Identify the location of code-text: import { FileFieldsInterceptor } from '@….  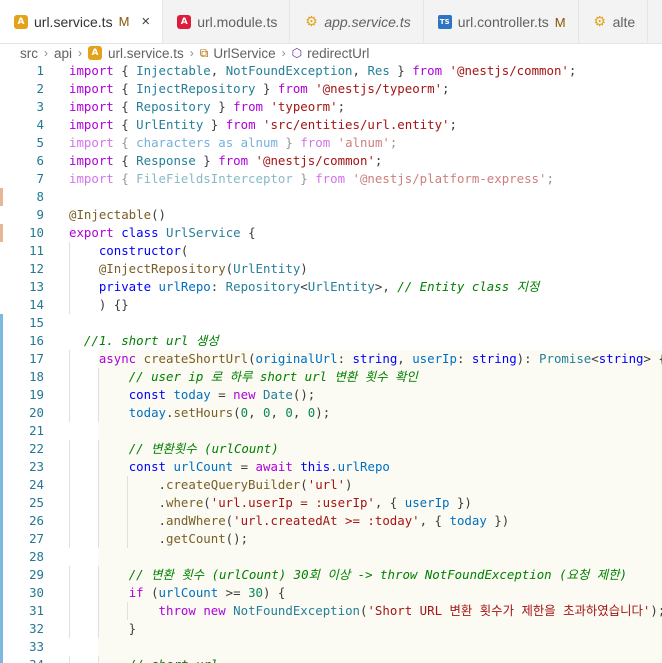
(311, 178).